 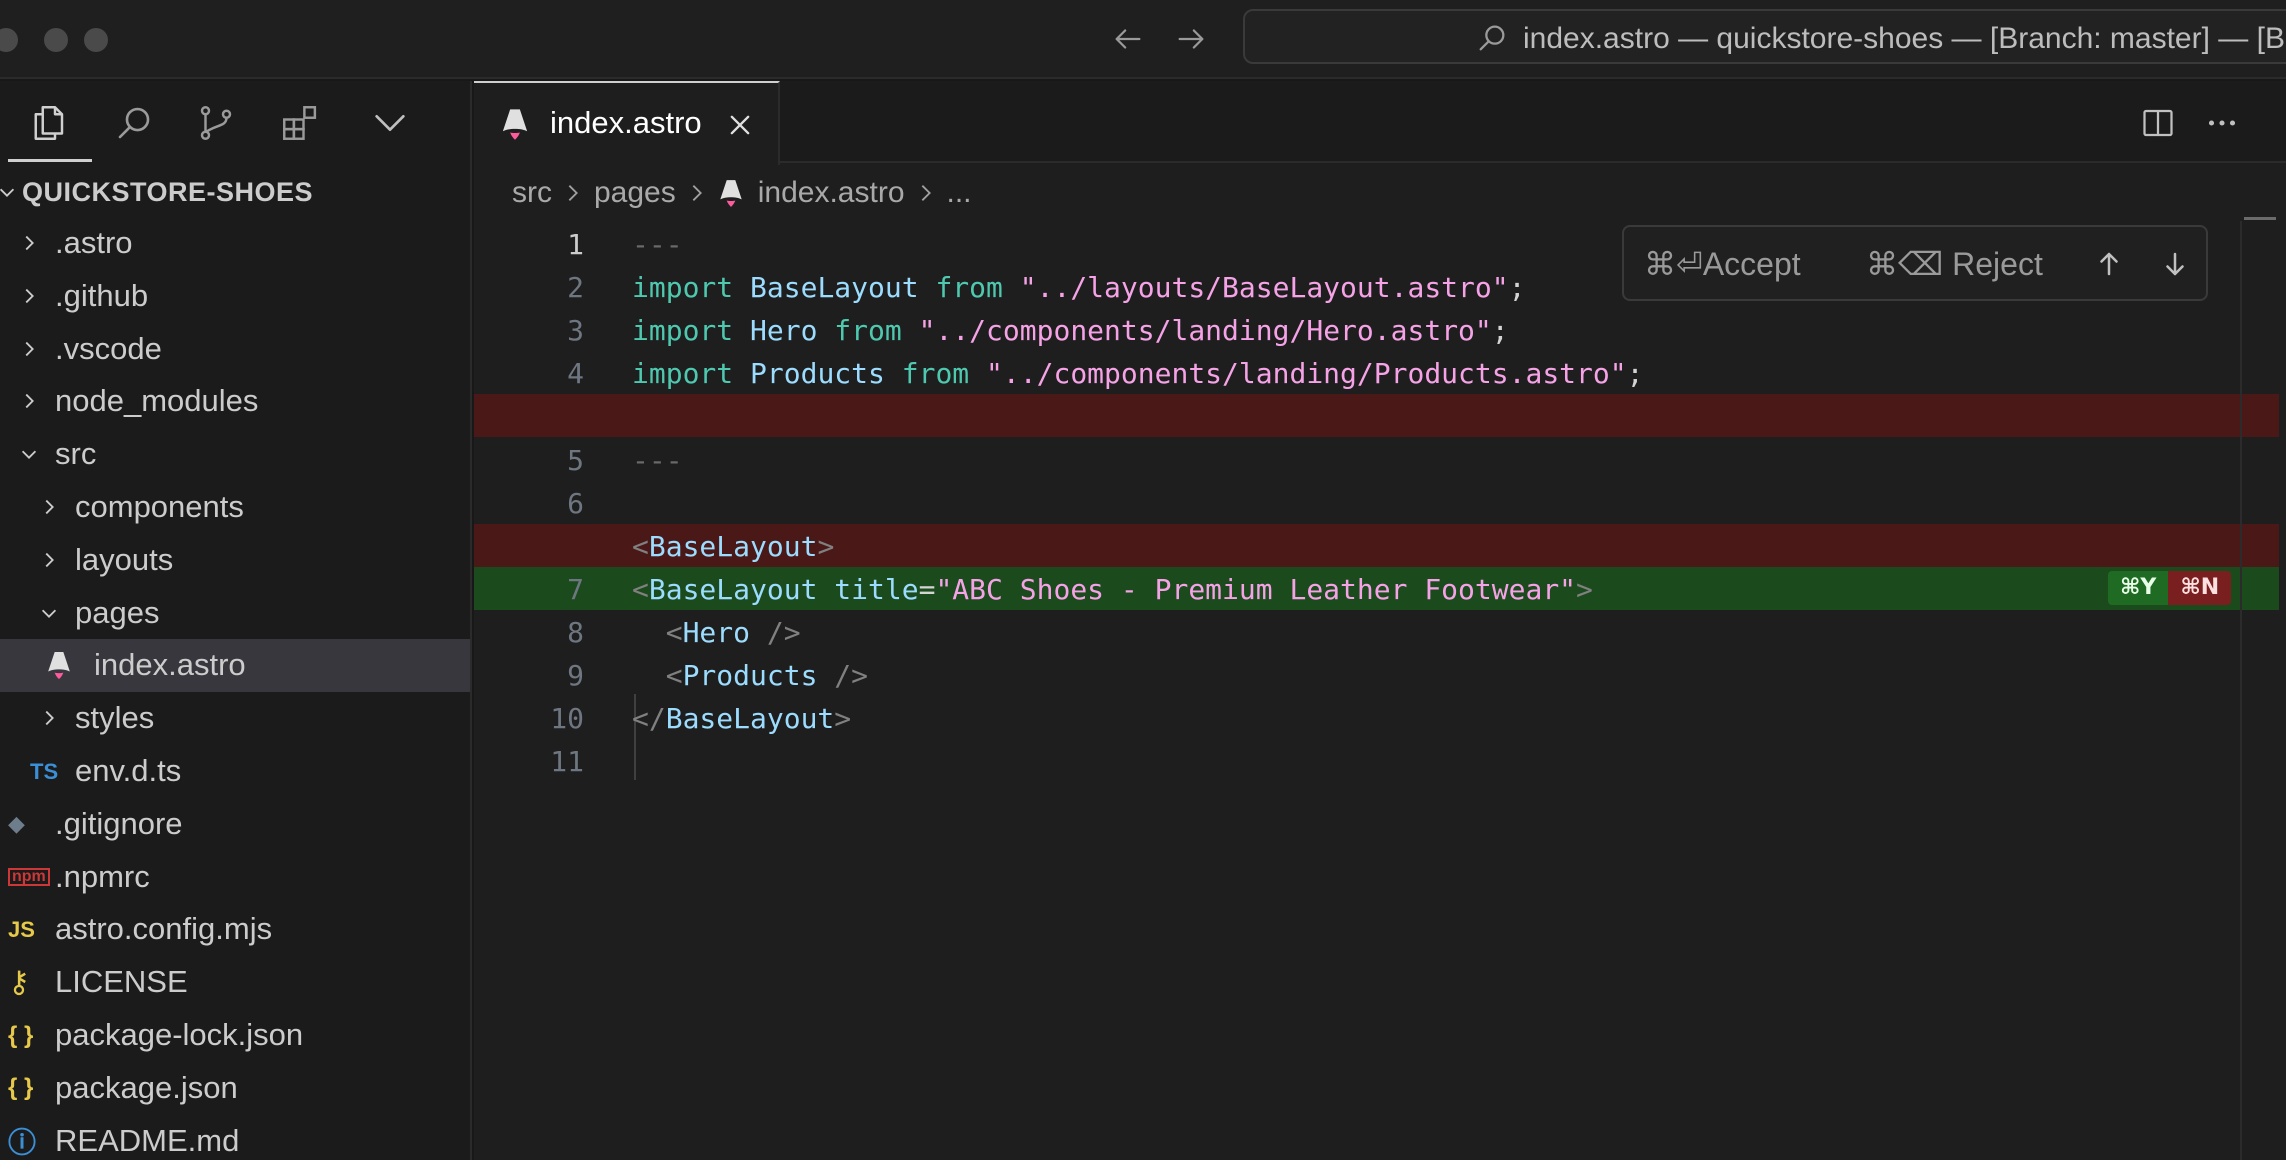 What do you see at coordinates (235, 666) in the screenshot?
I see `tree-file-index-astro: index.astro` at bounding box center [235, 666].